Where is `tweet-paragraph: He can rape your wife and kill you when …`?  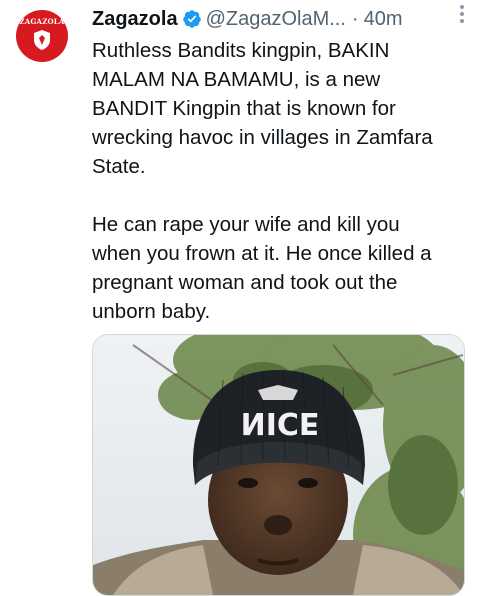 tweet-paragraph: He can rape your wife and kill you when … is located at coordinates (262, 268).